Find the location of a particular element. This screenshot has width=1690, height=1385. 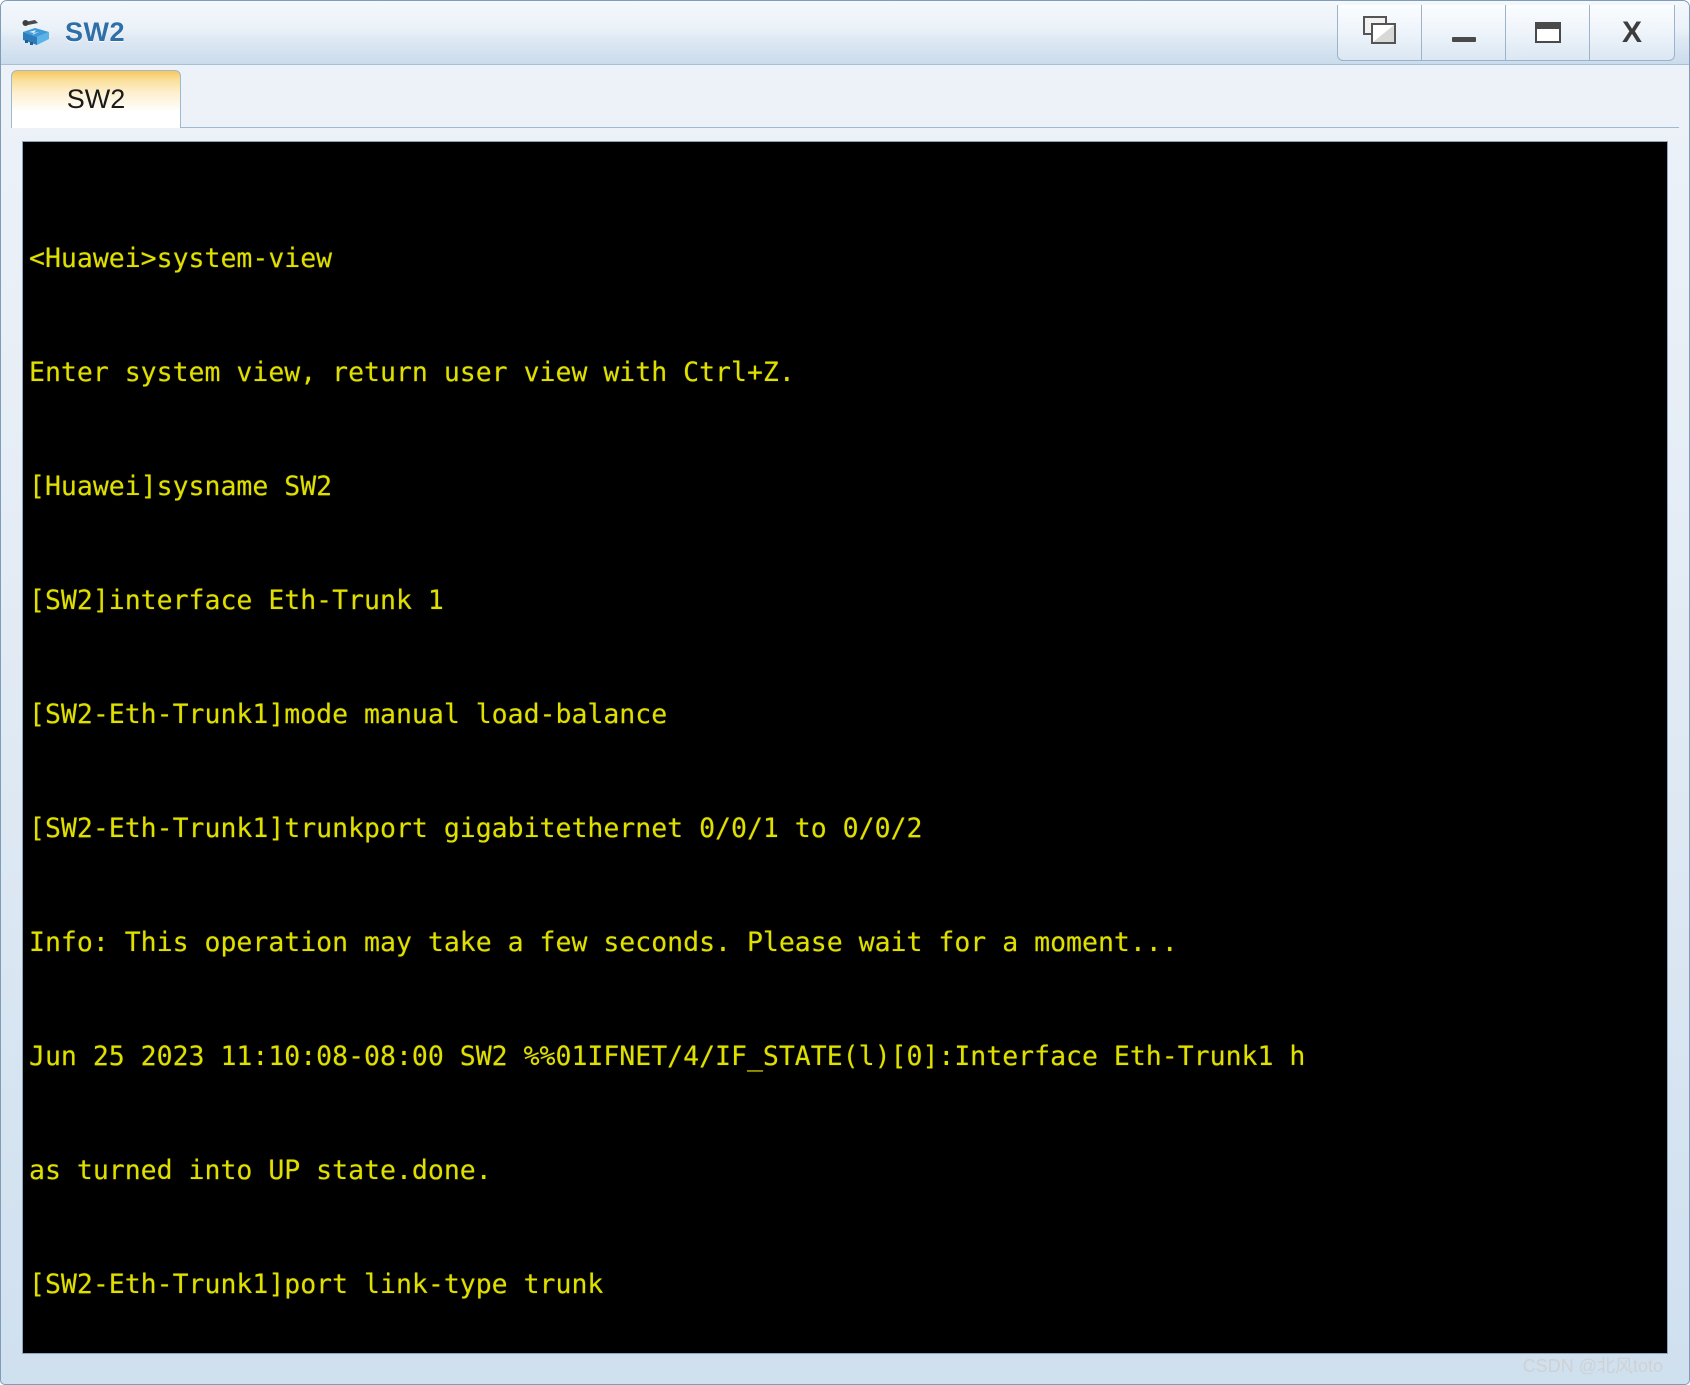

terminal-line: [SW2]interface Eth-Trunk 1 is located at coordinates (236, 600).